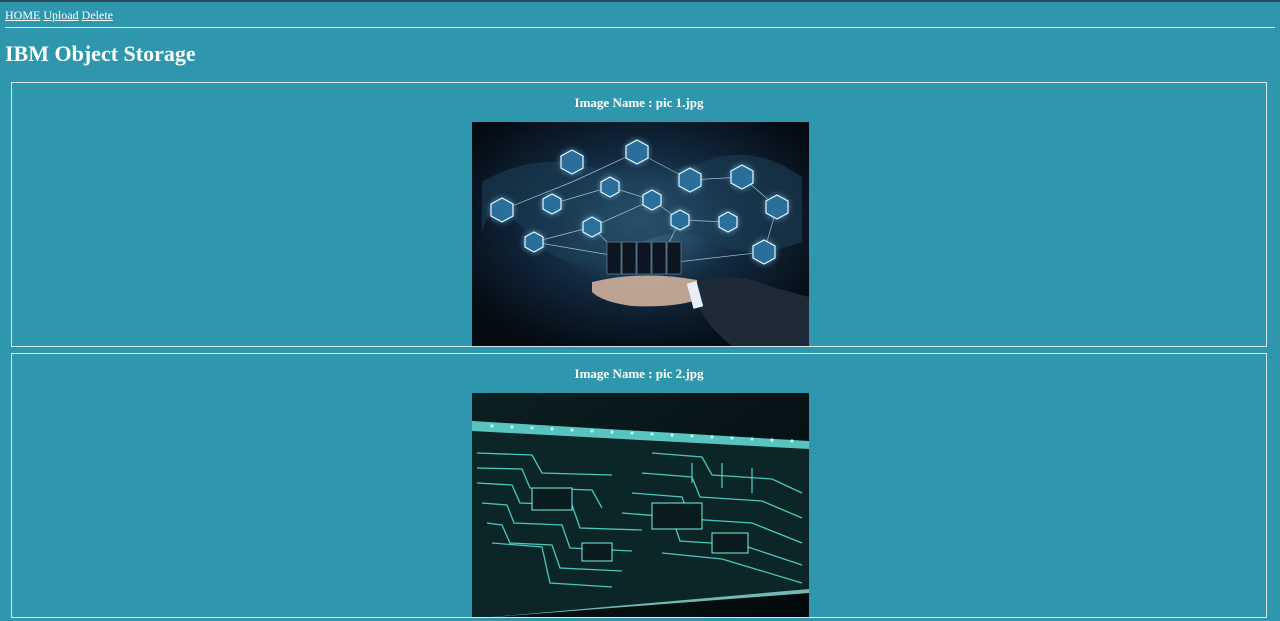 The width and height of the screenshot is (1280, 621). I want to click on image-name-label: Image Name : pic 1.jpg, so click(639, 102).